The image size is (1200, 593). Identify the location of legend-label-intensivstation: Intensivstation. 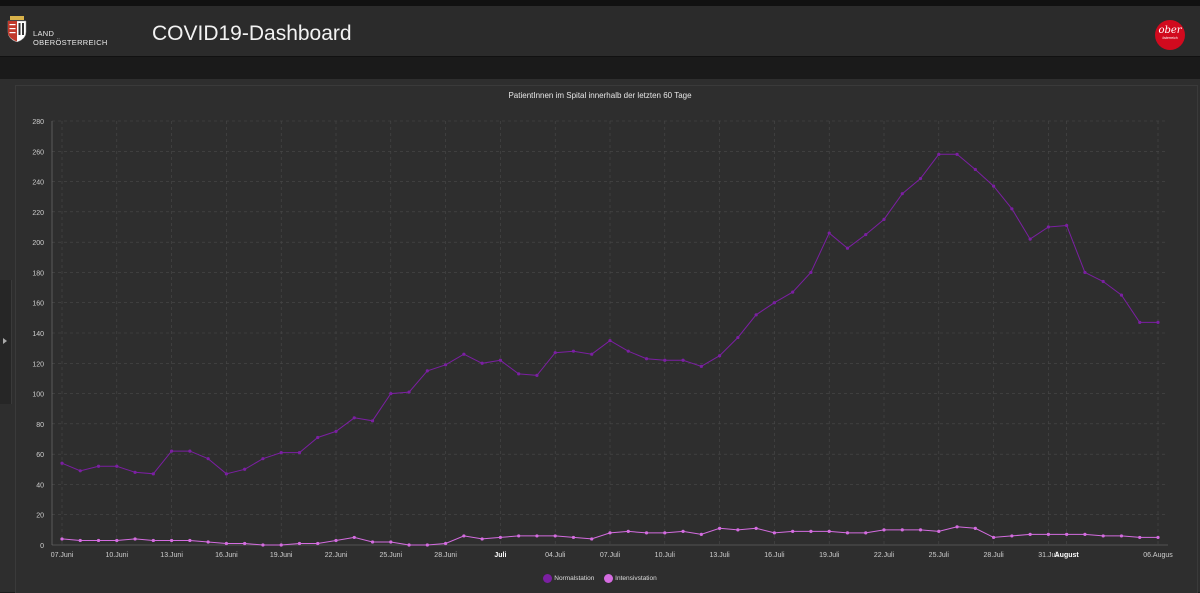
(636, 579).